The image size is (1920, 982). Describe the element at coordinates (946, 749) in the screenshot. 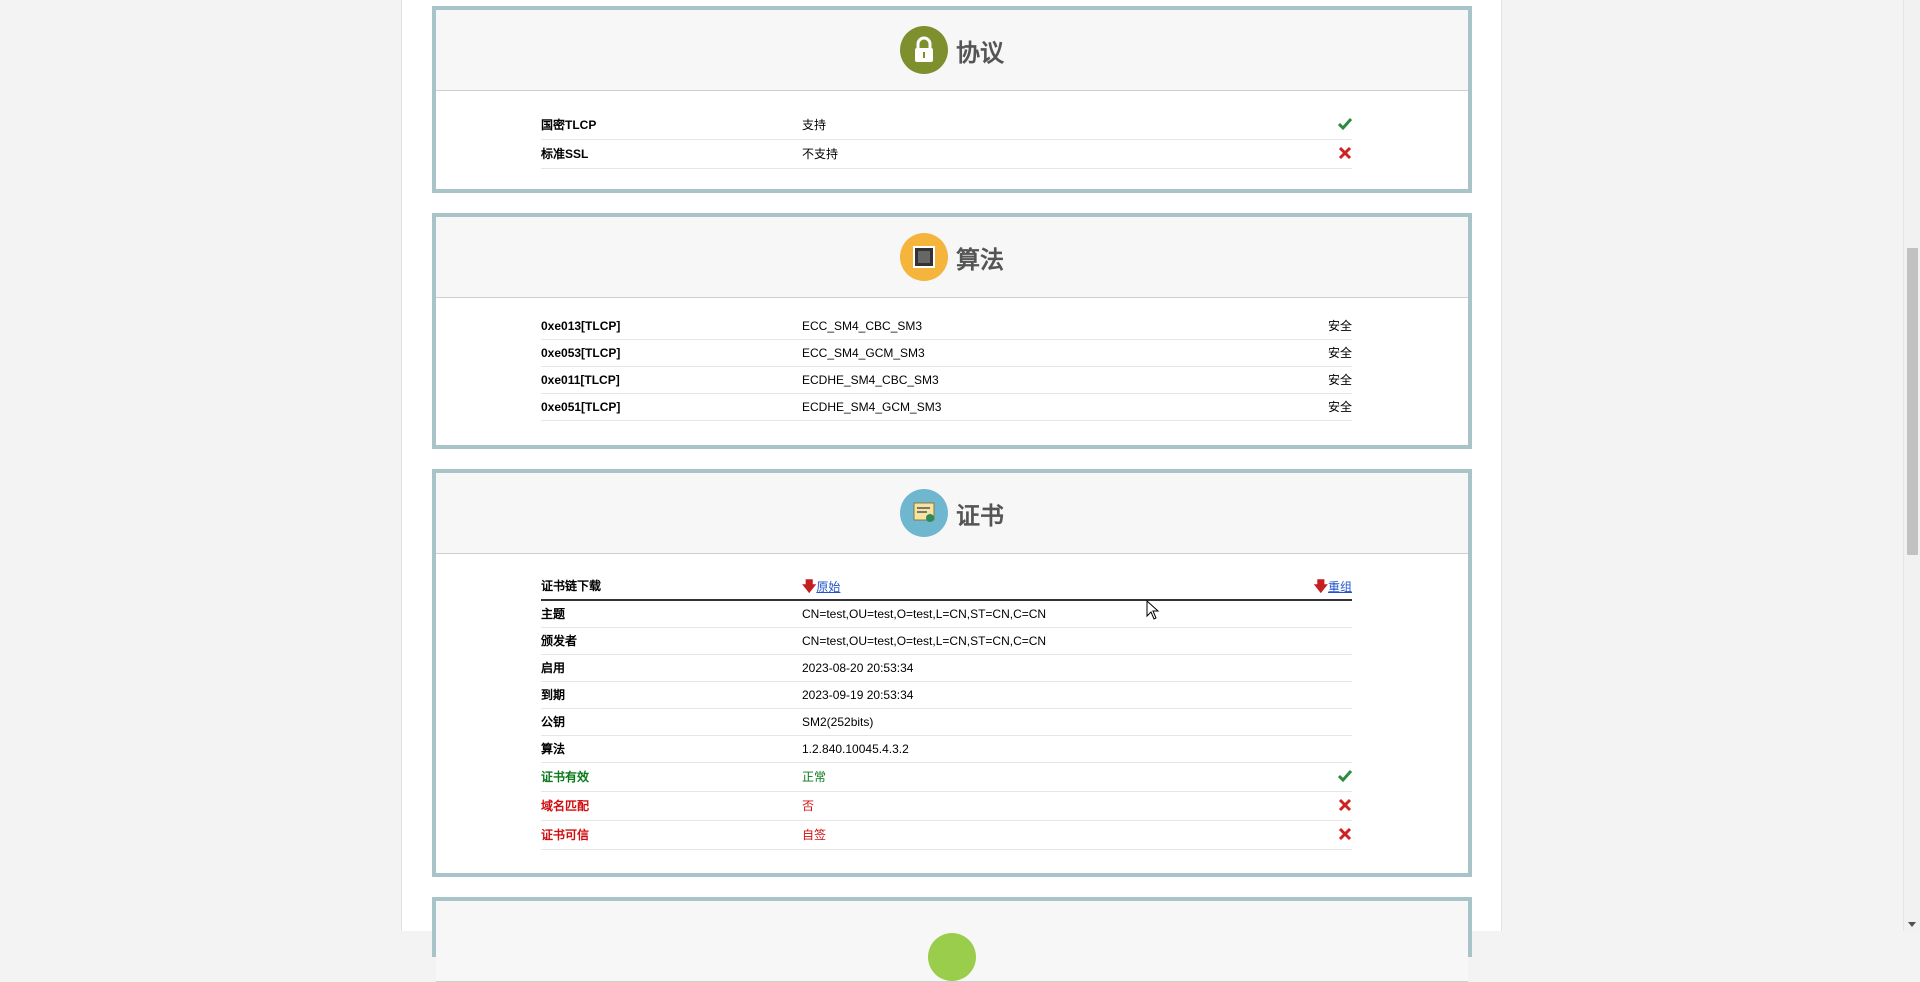

I see `cert-row: 算法 1.2.840.10045.4.3.2` at that location.